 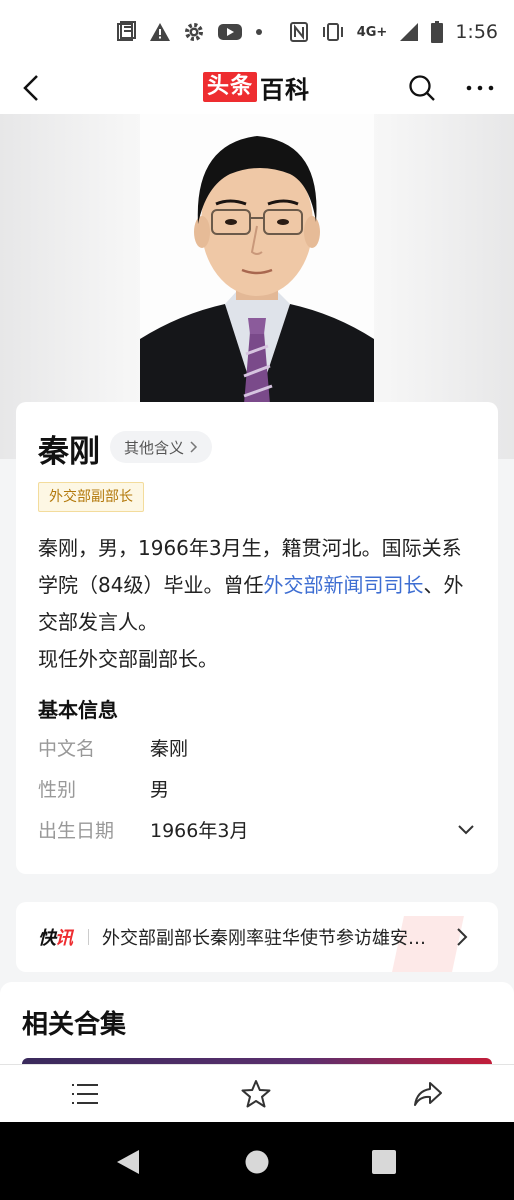 What do you see at coordinates (285, 89) in the screenshot?
I see `brand-logo-text: 百科` at bounding box center [285, 89].